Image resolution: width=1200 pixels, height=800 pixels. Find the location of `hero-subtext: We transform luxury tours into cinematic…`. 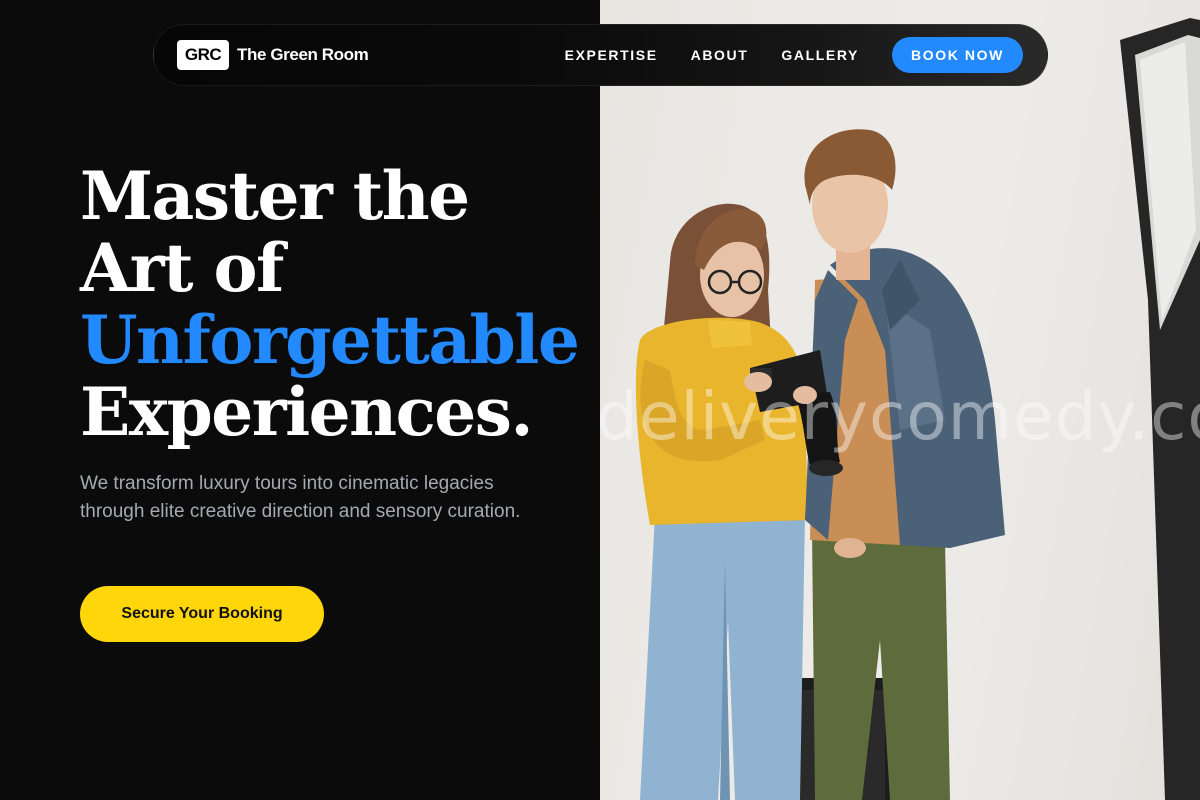

hero-subtext: We transform luxury tours into cinematic… is located at coordinates (300, 497).